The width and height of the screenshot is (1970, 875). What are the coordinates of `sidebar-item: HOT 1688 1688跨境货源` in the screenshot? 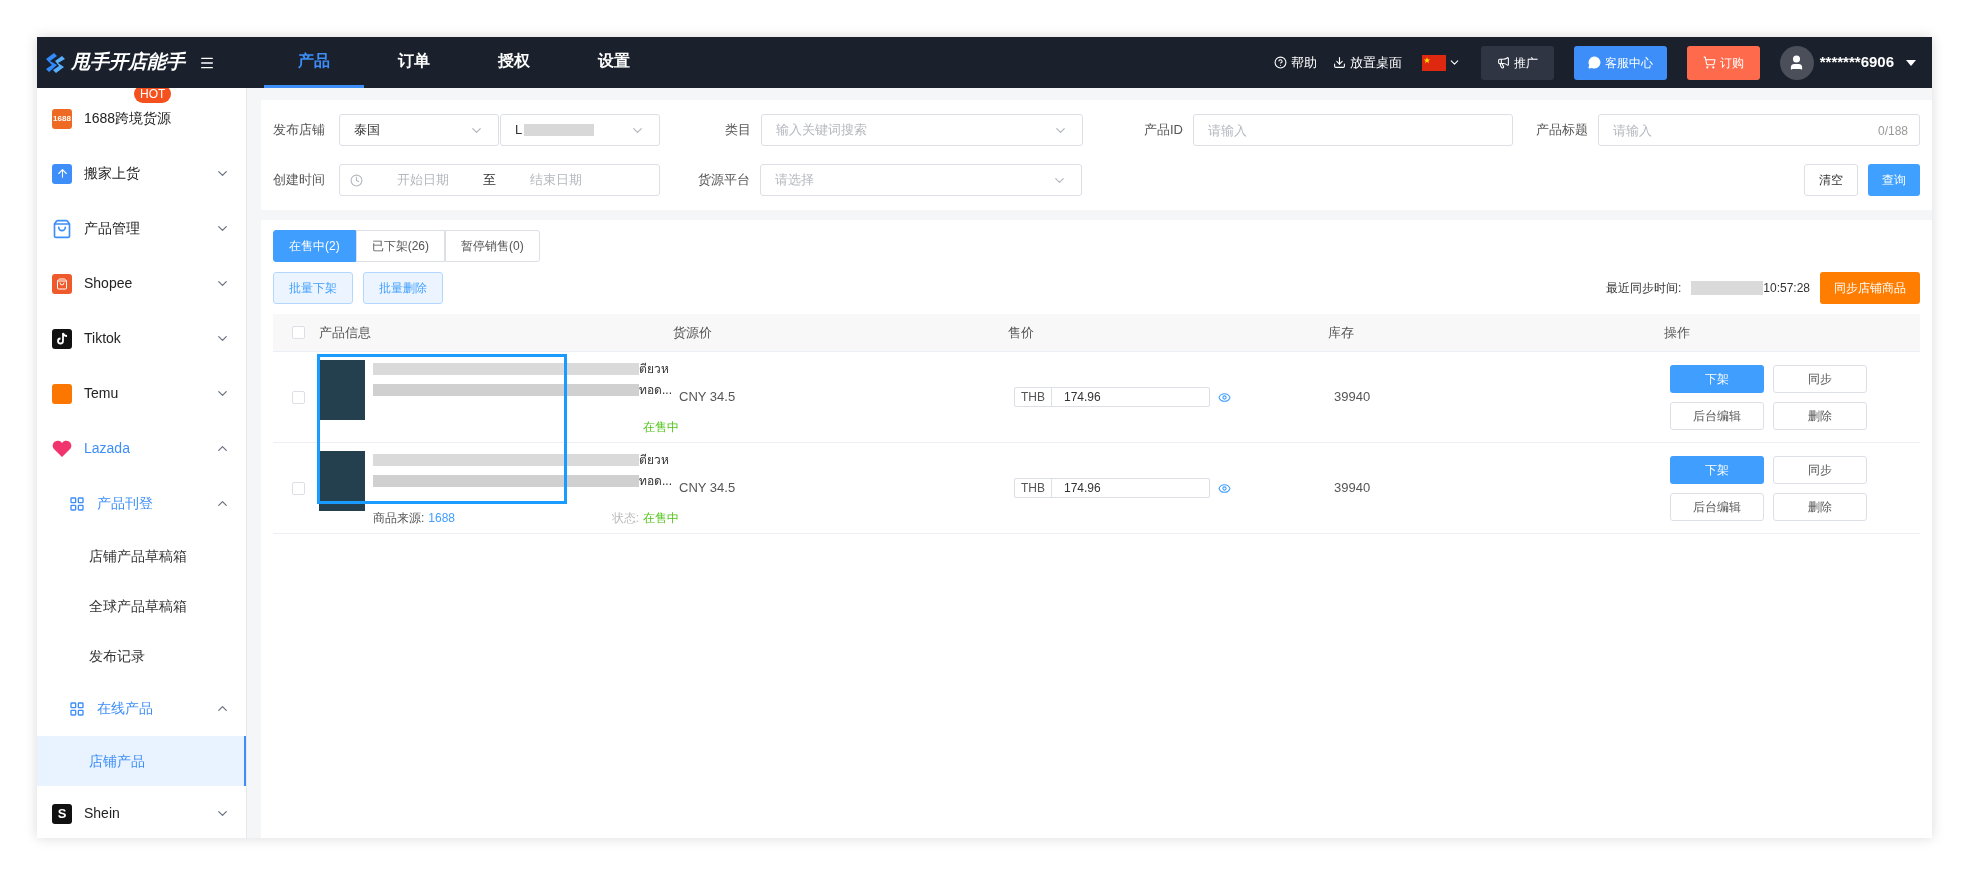 It's located at (141, 118).